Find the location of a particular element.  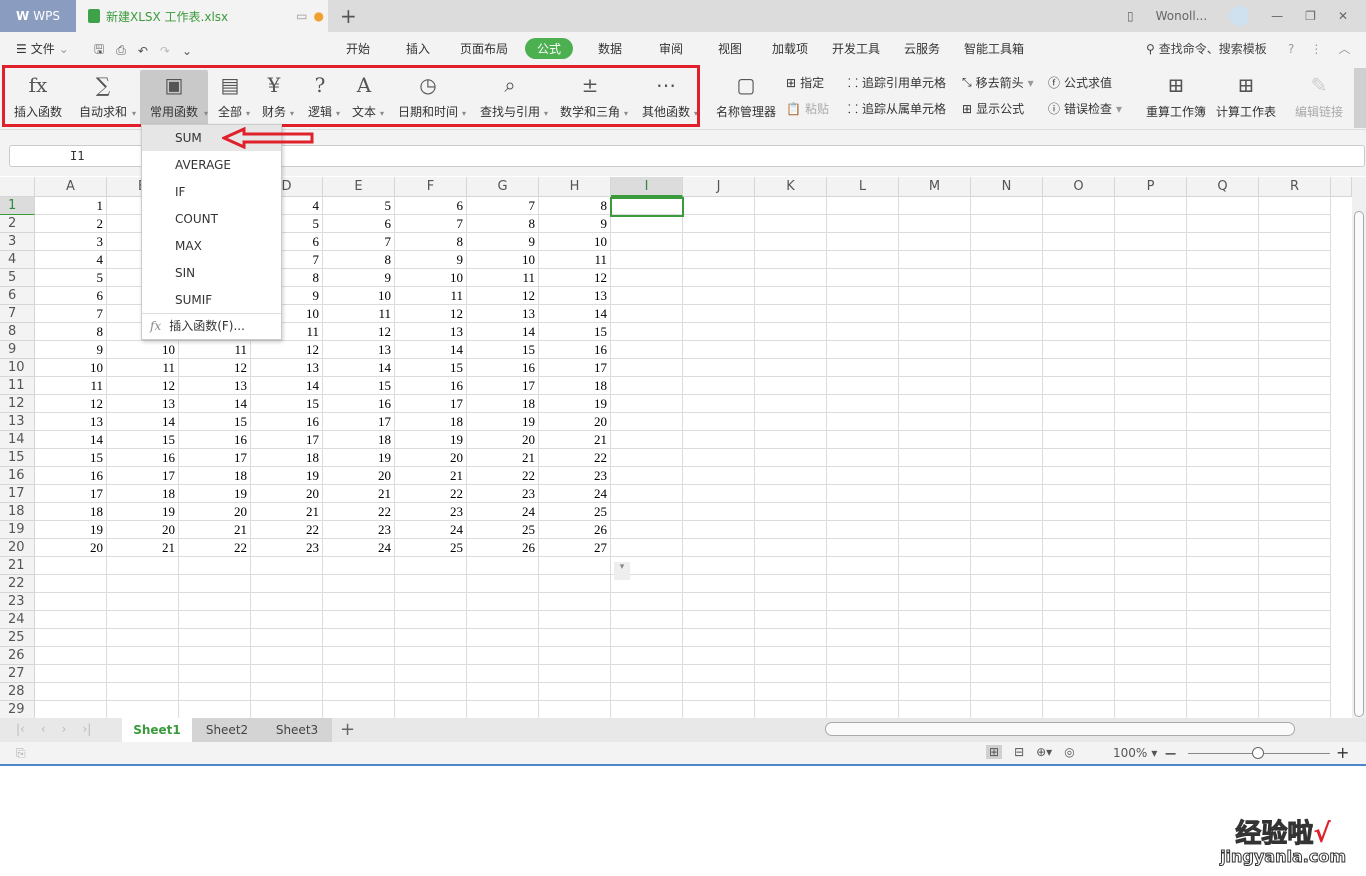

cell-P28 is located at coordinates (1151, 692).